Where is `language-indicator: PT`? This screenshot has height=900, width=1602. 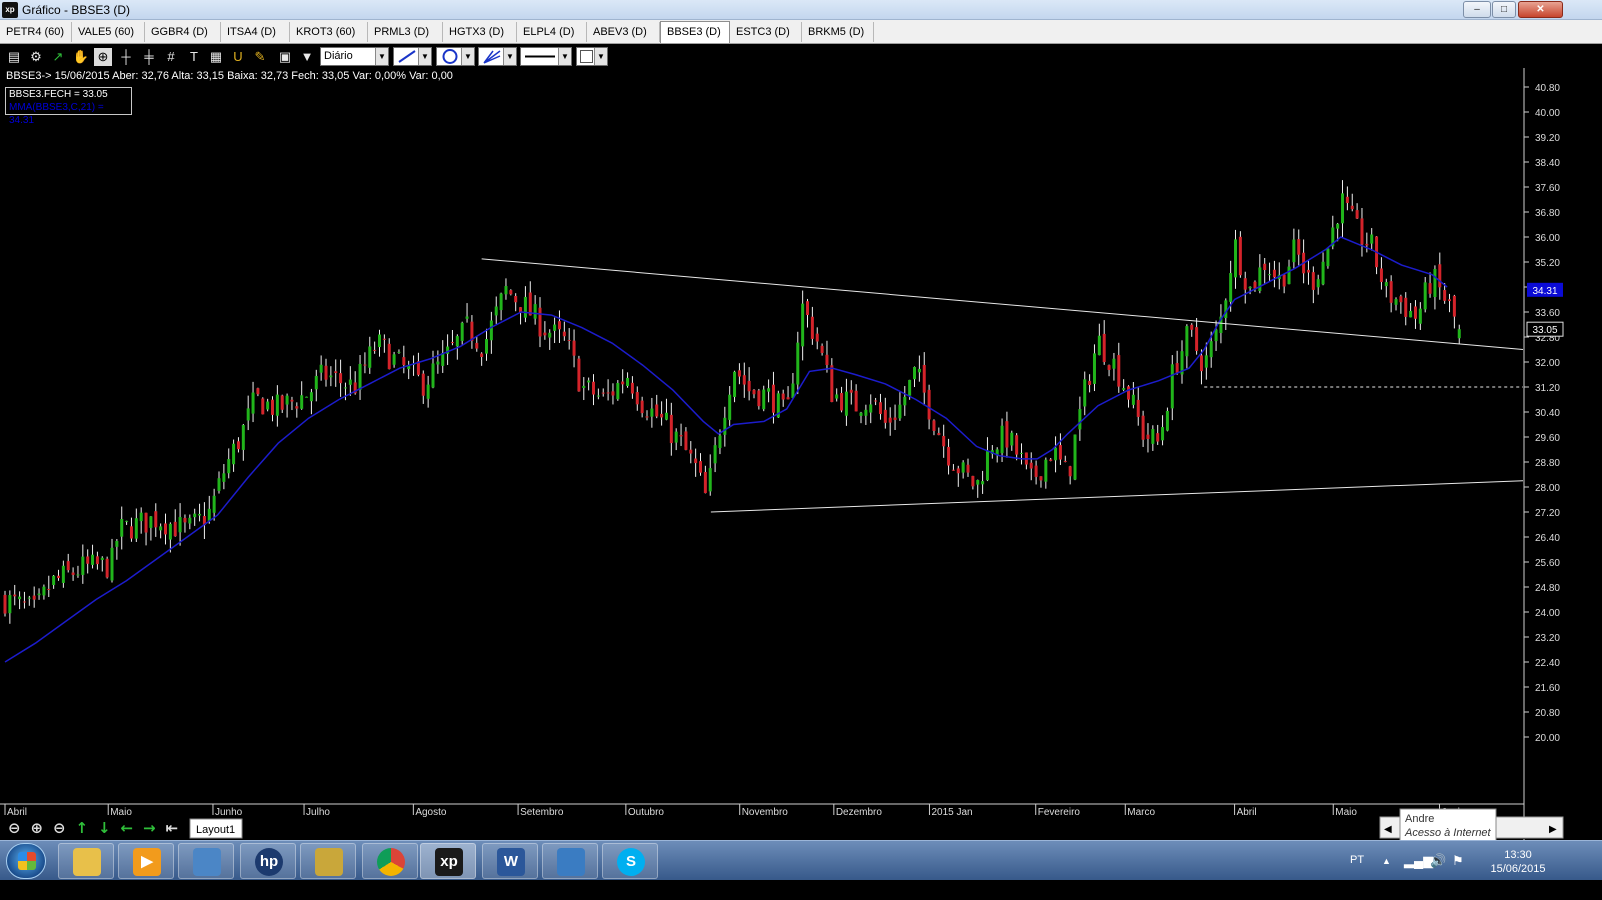
language-indicator: PT is located at coordinates (1357, 860).